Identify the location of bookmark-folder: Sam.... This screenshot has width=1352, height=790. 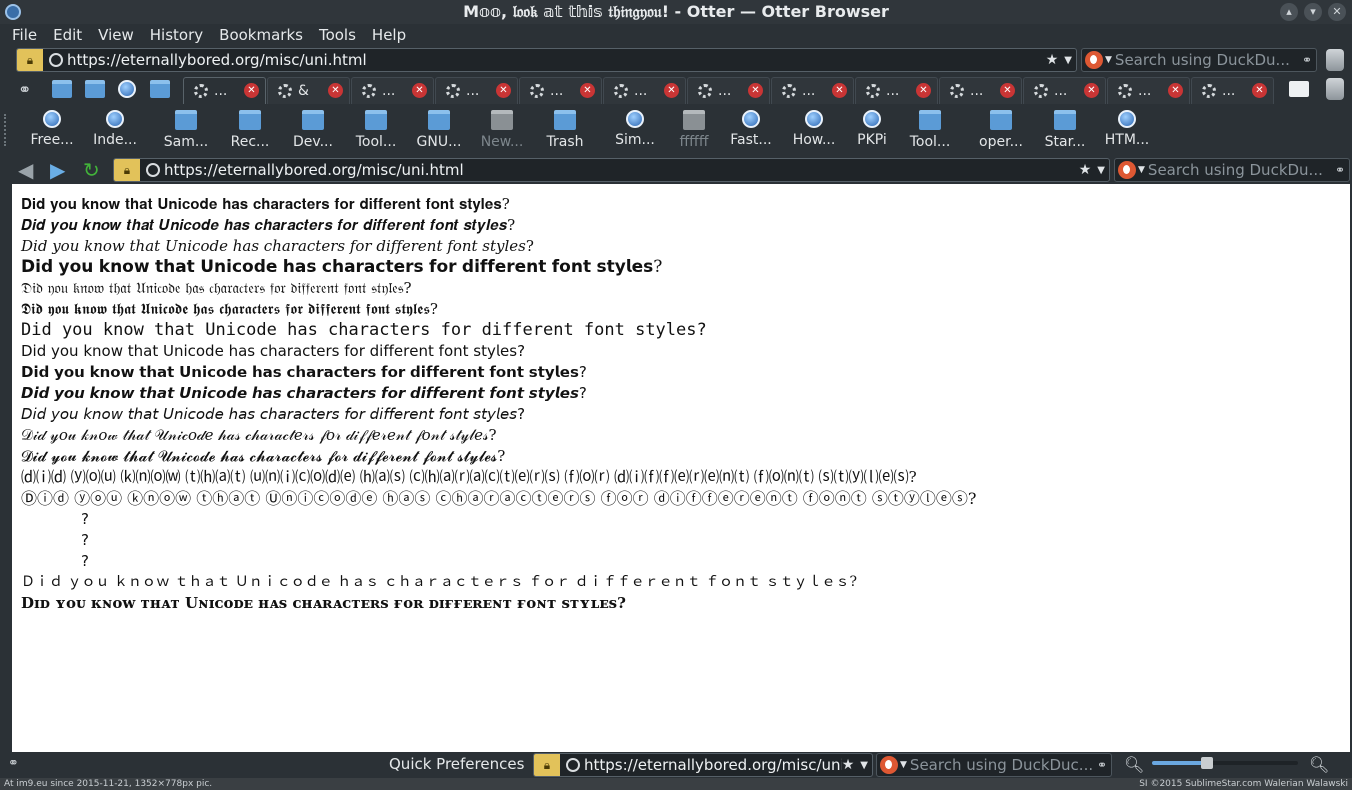
(186, 132).